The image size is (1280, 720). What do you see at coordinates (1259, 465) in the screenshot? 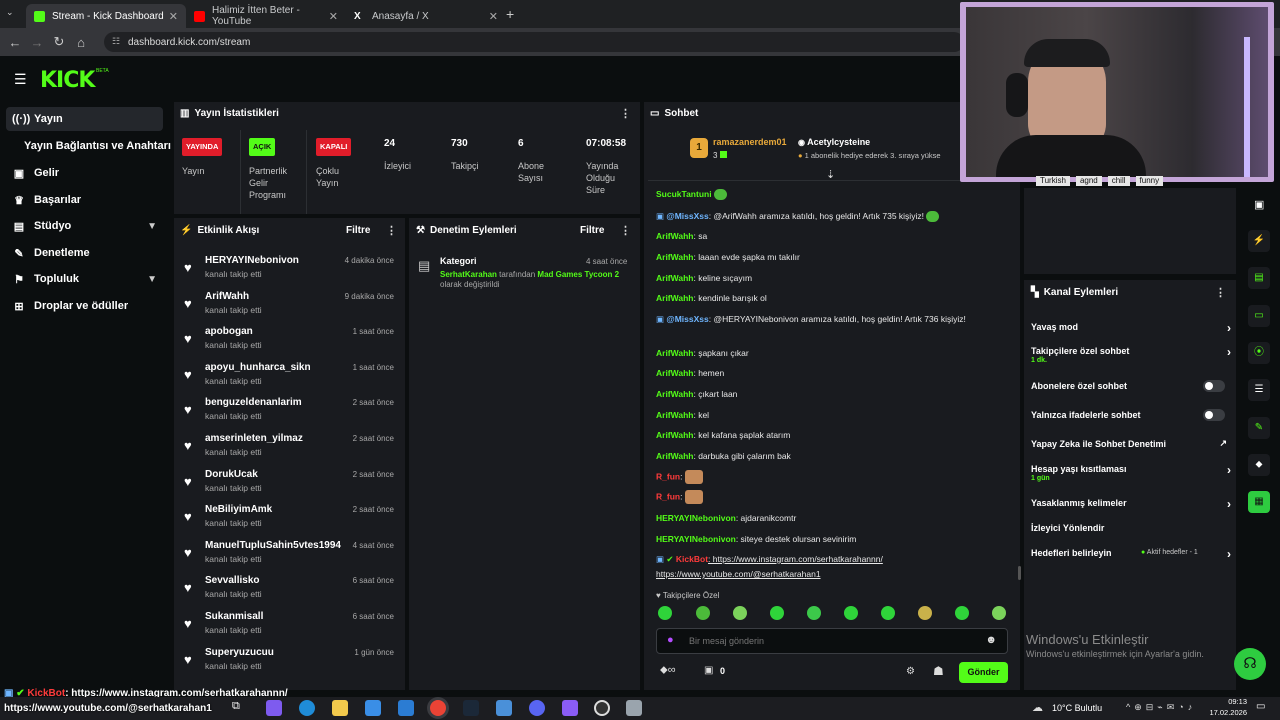
I see `points-rail-icon: ⬥` at bounding box center [1259, 465].